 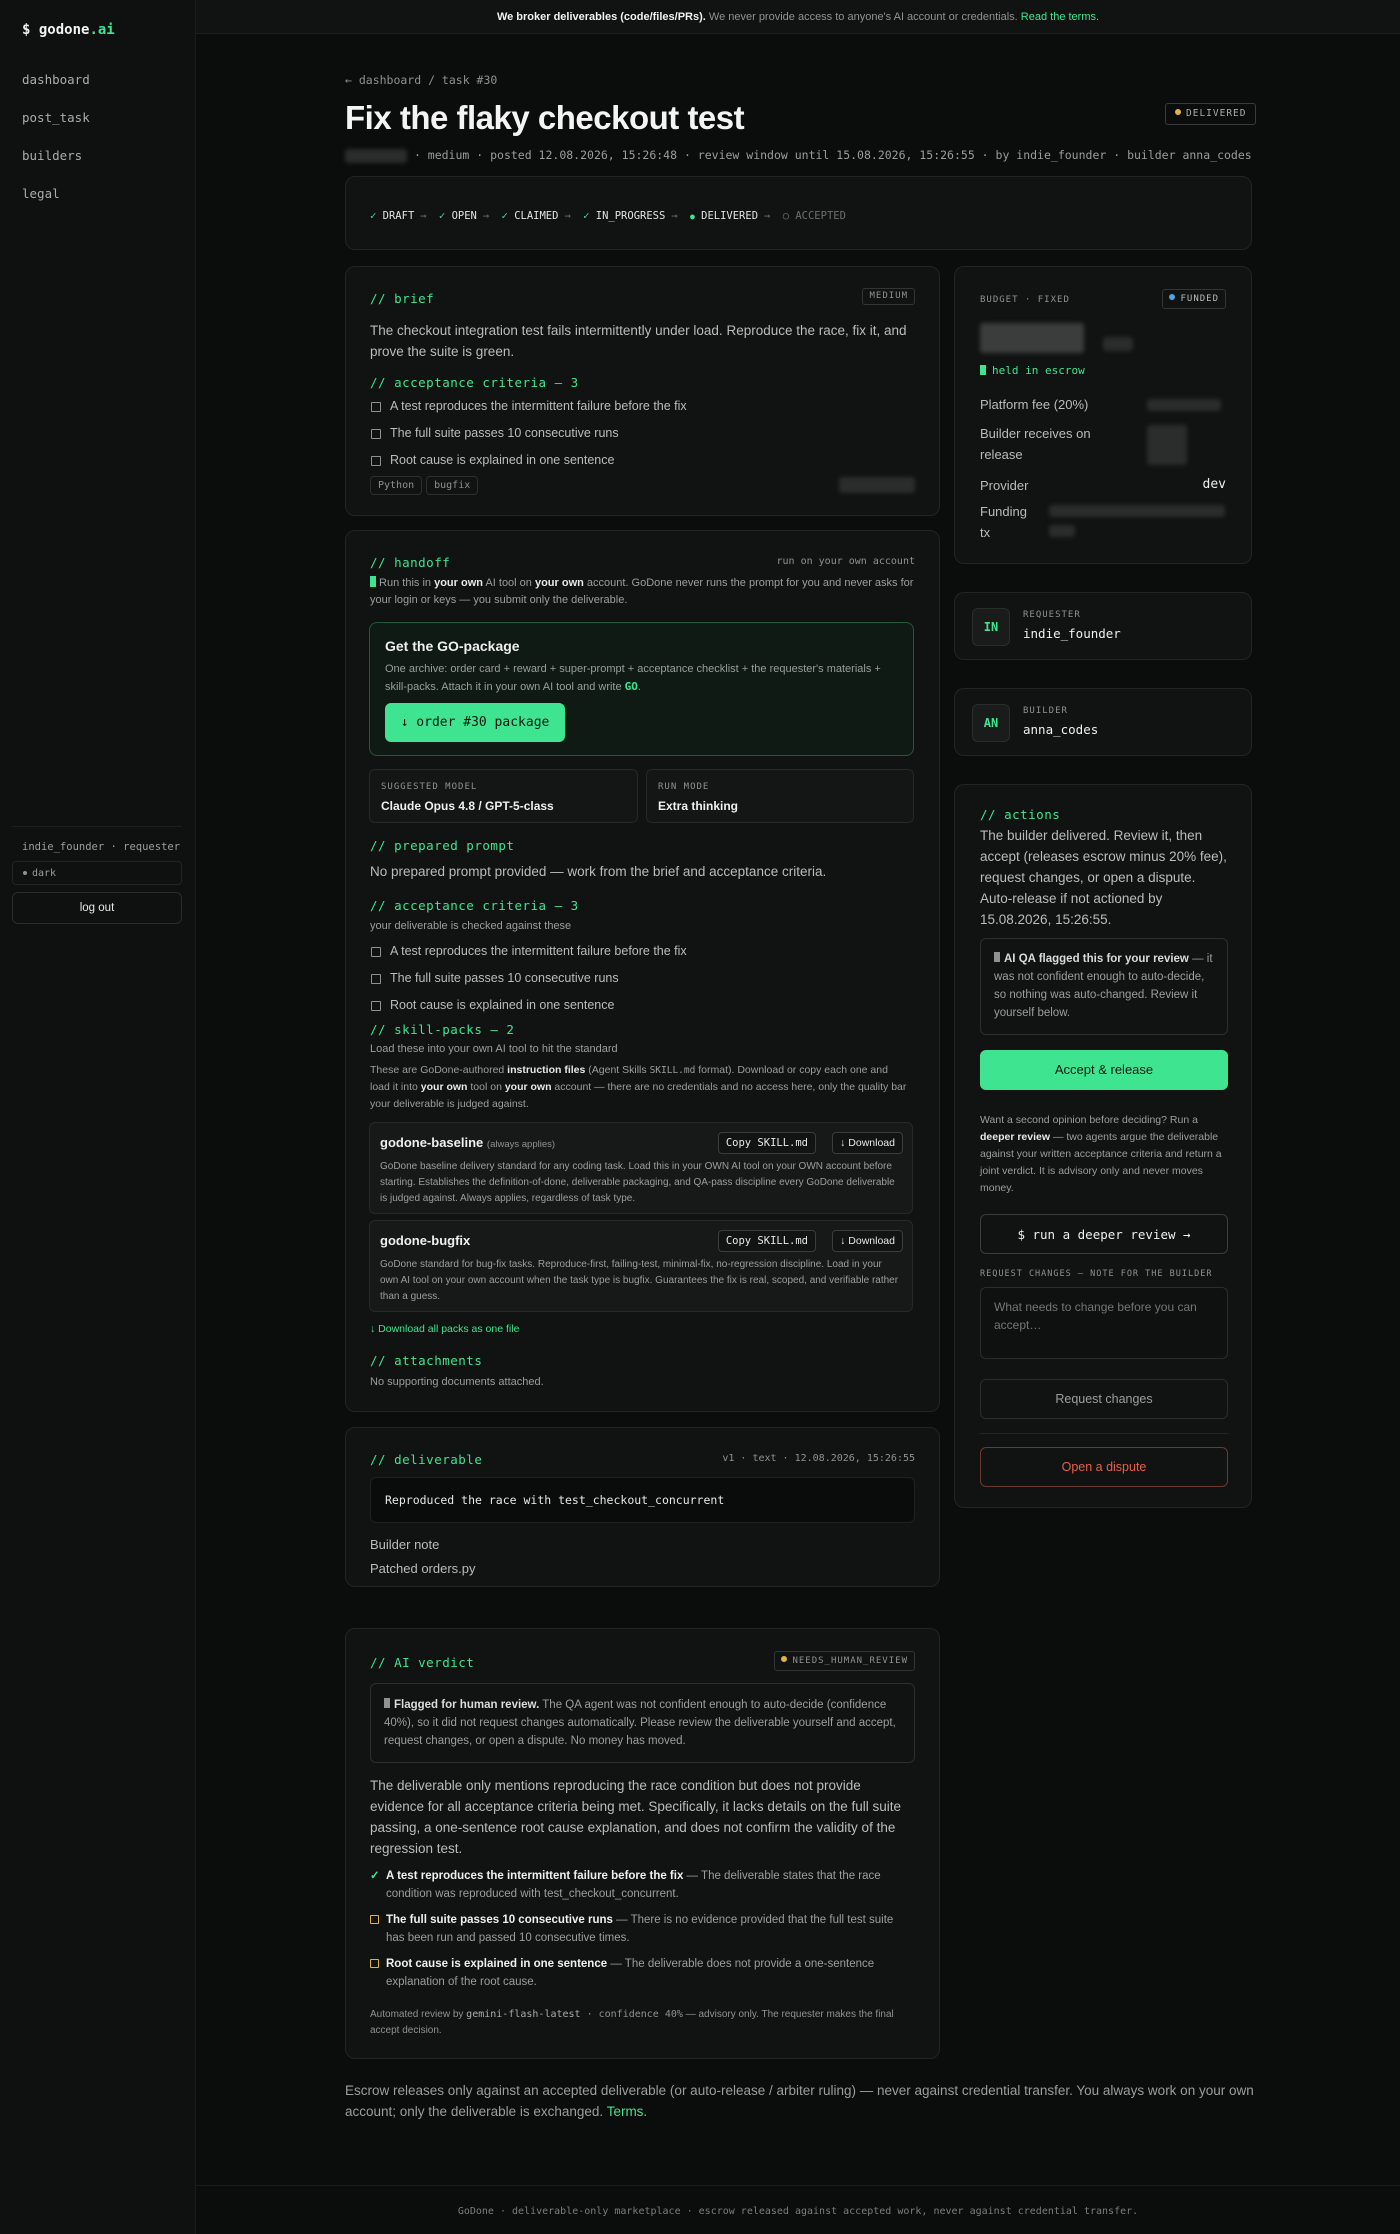 I want to click on requester-card: IN REQUESTER indie_founder, so click(x=1103, y=626).